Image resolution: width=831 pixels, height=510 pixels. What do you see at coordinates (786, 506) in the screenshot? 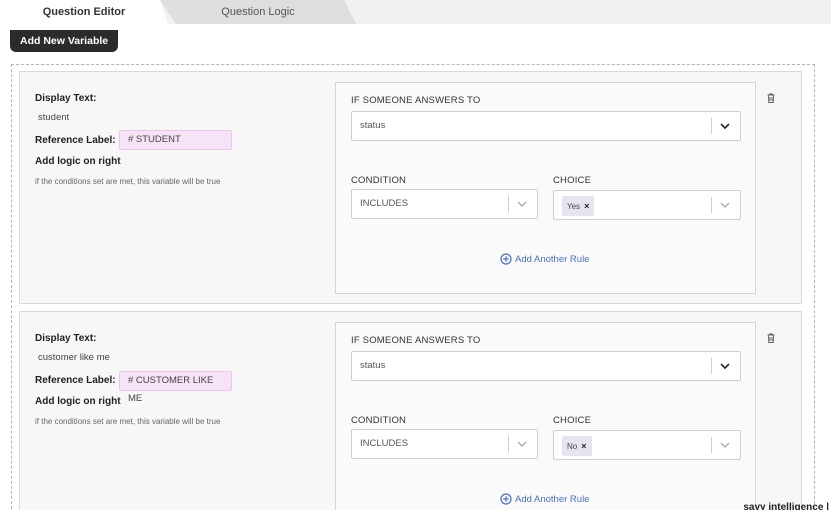
I see `footer-brand: sayy intelligence |` at bounding box center [786, 506].